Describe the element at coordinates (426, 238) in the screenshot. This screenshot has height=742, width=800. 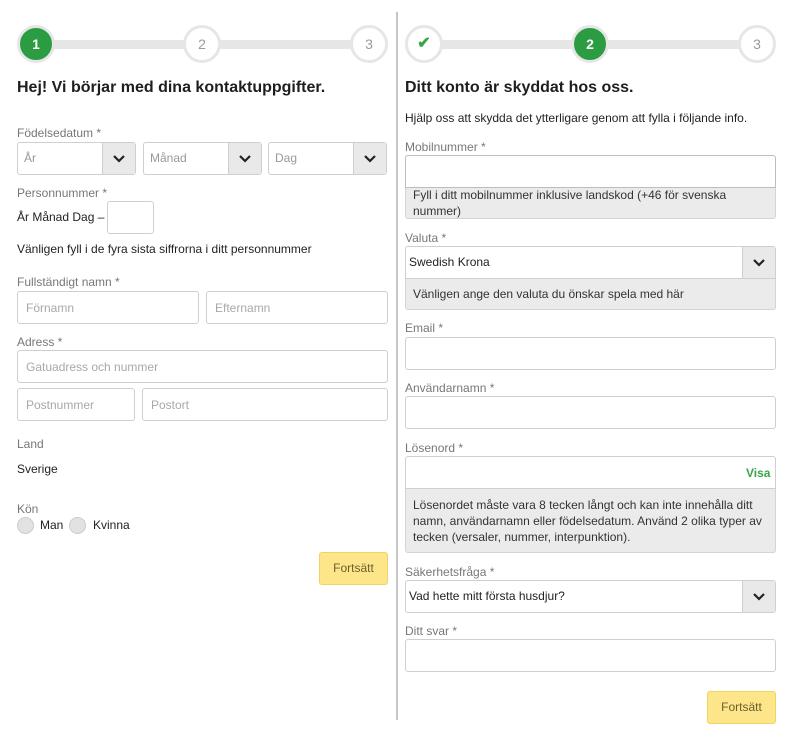
I see `currency-label: Valuta *` at that location.